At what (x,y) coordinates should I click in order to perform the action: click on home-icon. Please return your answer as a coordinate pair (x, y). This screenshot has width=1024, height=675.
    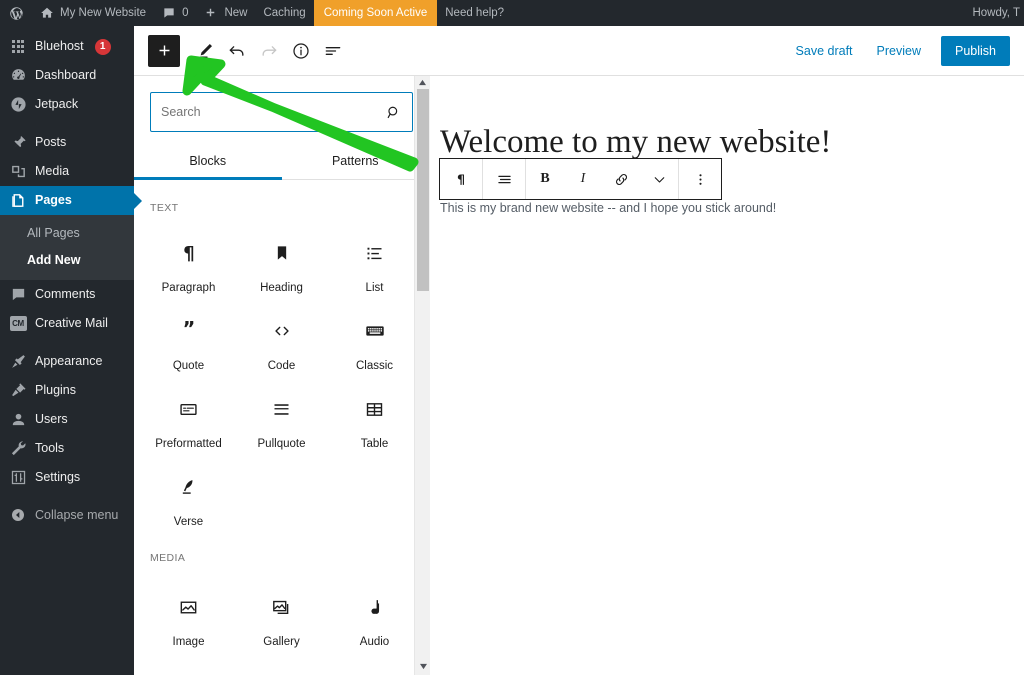
    Looking at the image, I should click on (47, 13).